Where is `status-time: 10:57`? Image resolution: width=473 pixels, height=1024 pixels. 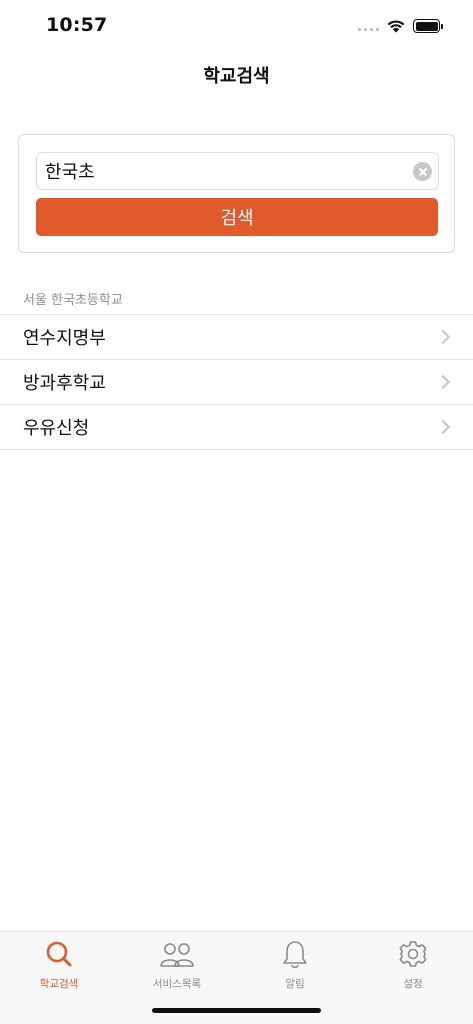
status-time: 10:57 is located at coordinates (77, 25).